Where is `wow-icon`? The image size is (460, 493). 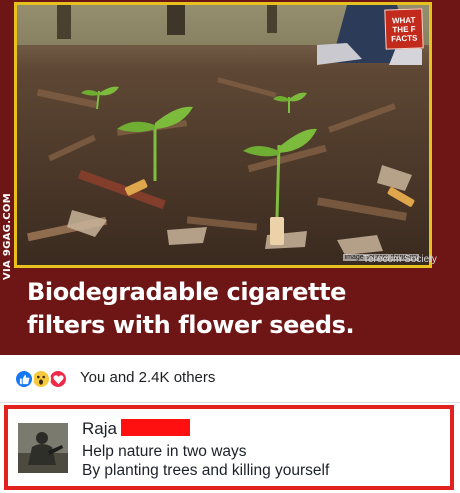 wow-icon is located at coordinates (41, 379).